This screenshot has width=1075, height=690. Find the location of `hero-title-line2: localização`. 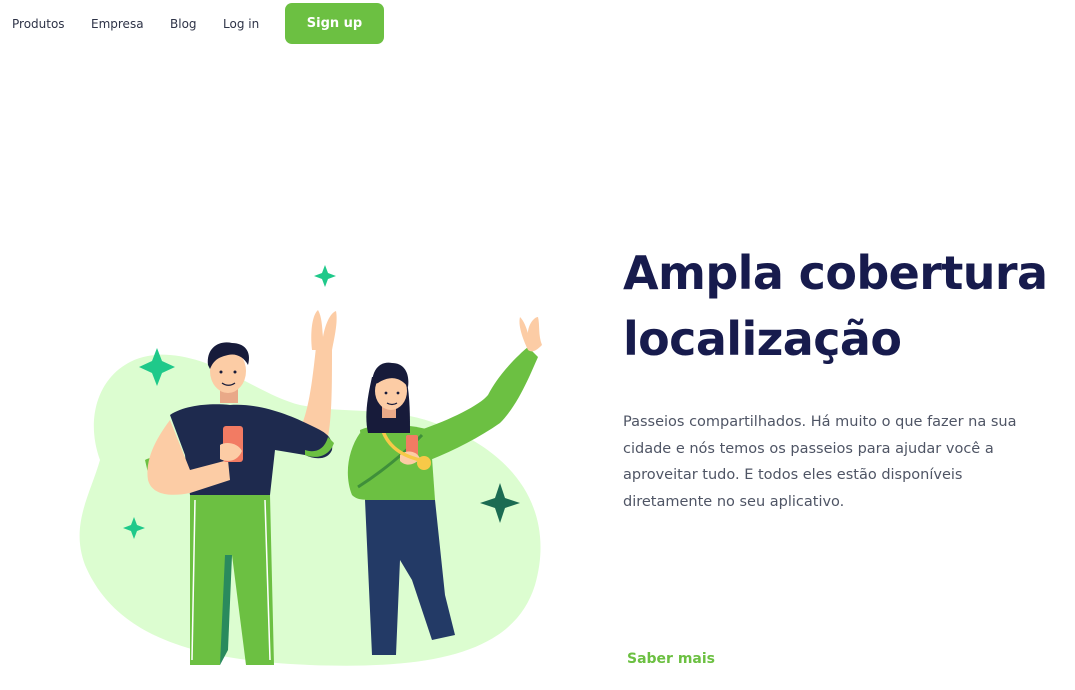

hero-title-line2: localização is located at coordinates (762, 339).